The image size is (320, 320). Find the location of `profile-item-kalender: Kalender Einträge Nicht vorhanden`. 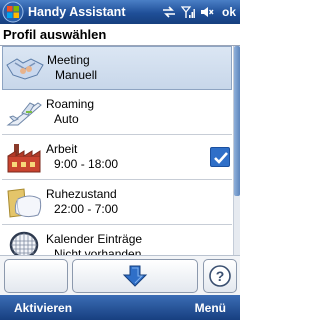

profile-item-kalender: Kalender Einträge Nicht vorhanden is located at coordinates (117, 240).